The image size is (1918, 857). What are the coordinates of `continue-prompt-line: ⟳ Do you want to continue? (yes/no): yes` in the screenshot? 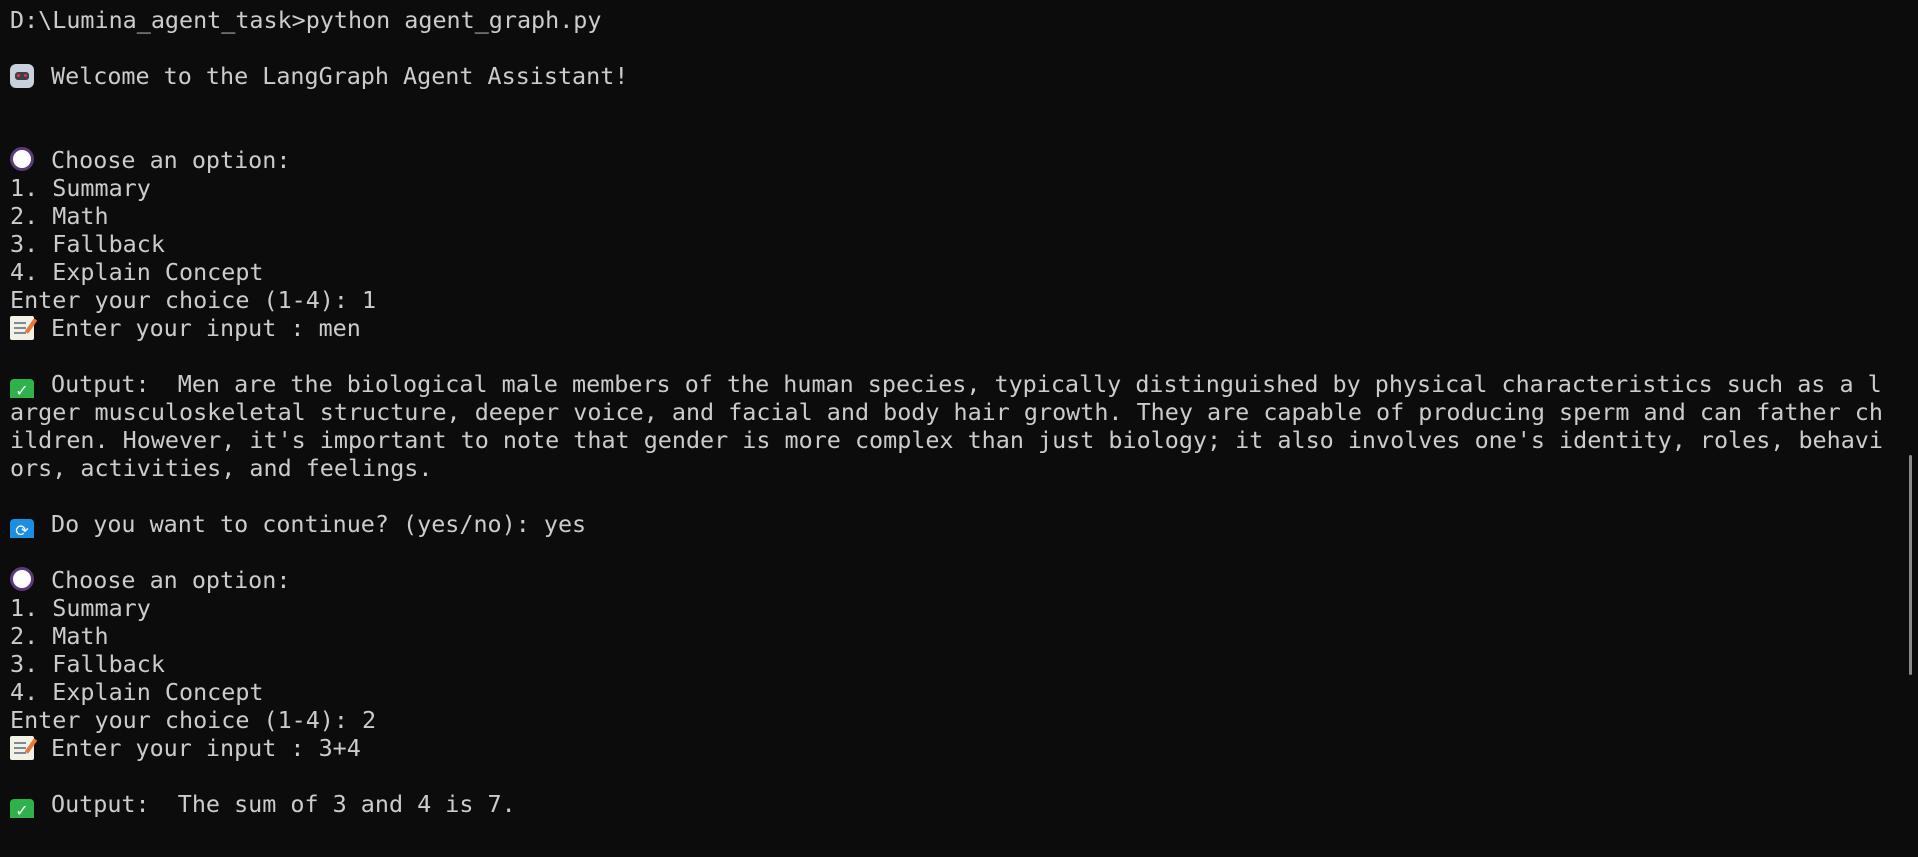 It's located at (964, 524).